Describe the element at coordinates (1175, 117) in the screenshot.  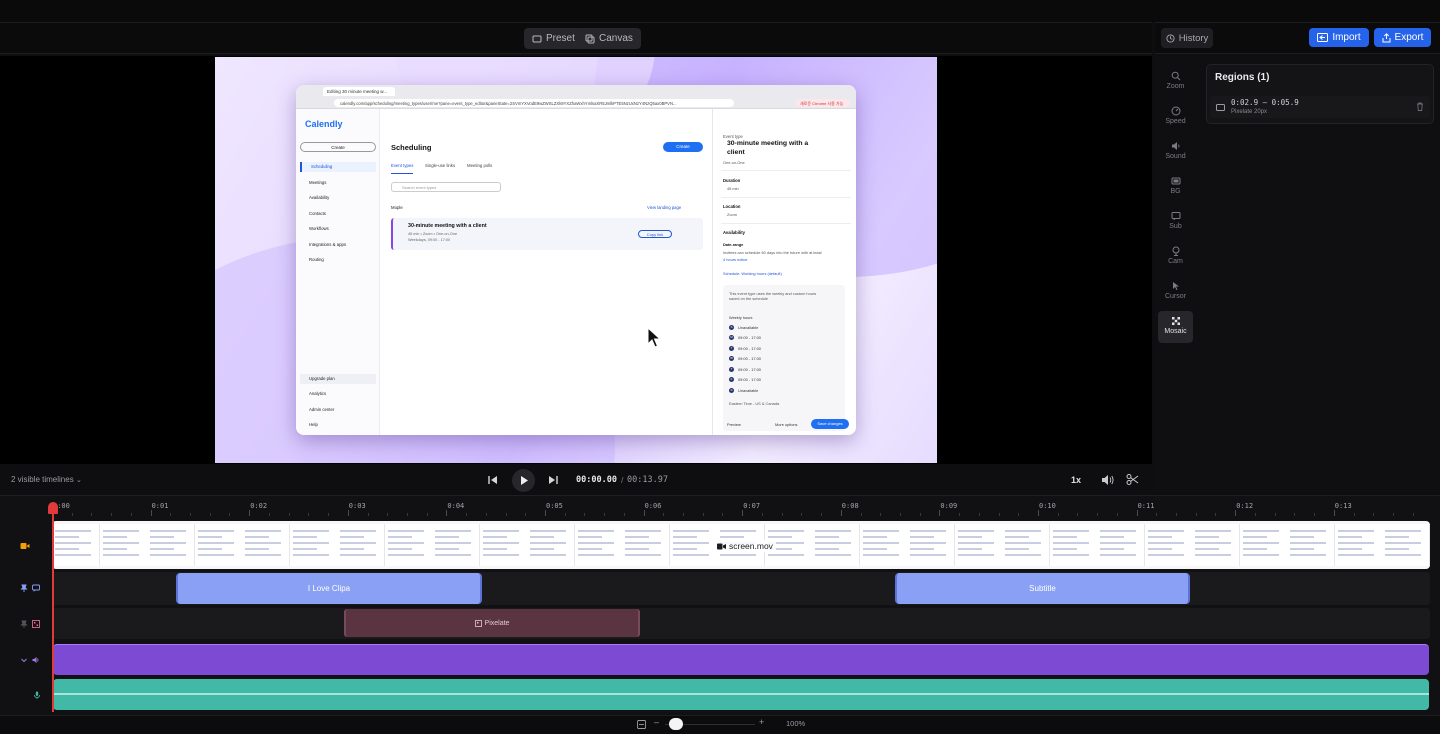
I see `tool-speed: Speed` at that location.